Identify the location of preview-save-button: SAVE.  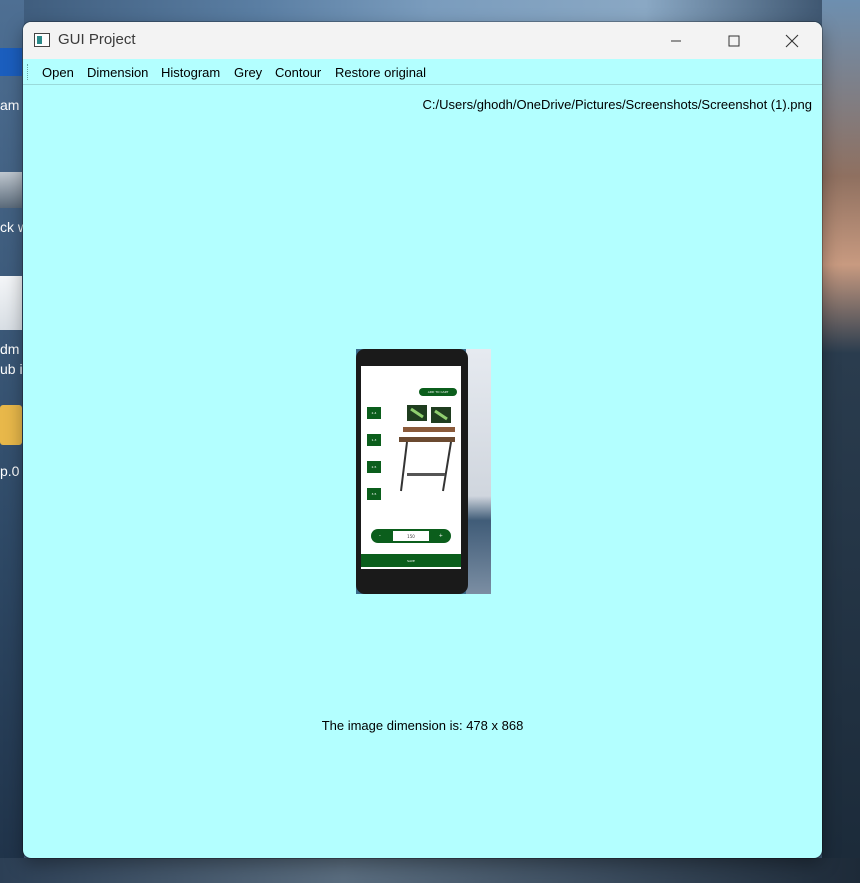
(411, 560).